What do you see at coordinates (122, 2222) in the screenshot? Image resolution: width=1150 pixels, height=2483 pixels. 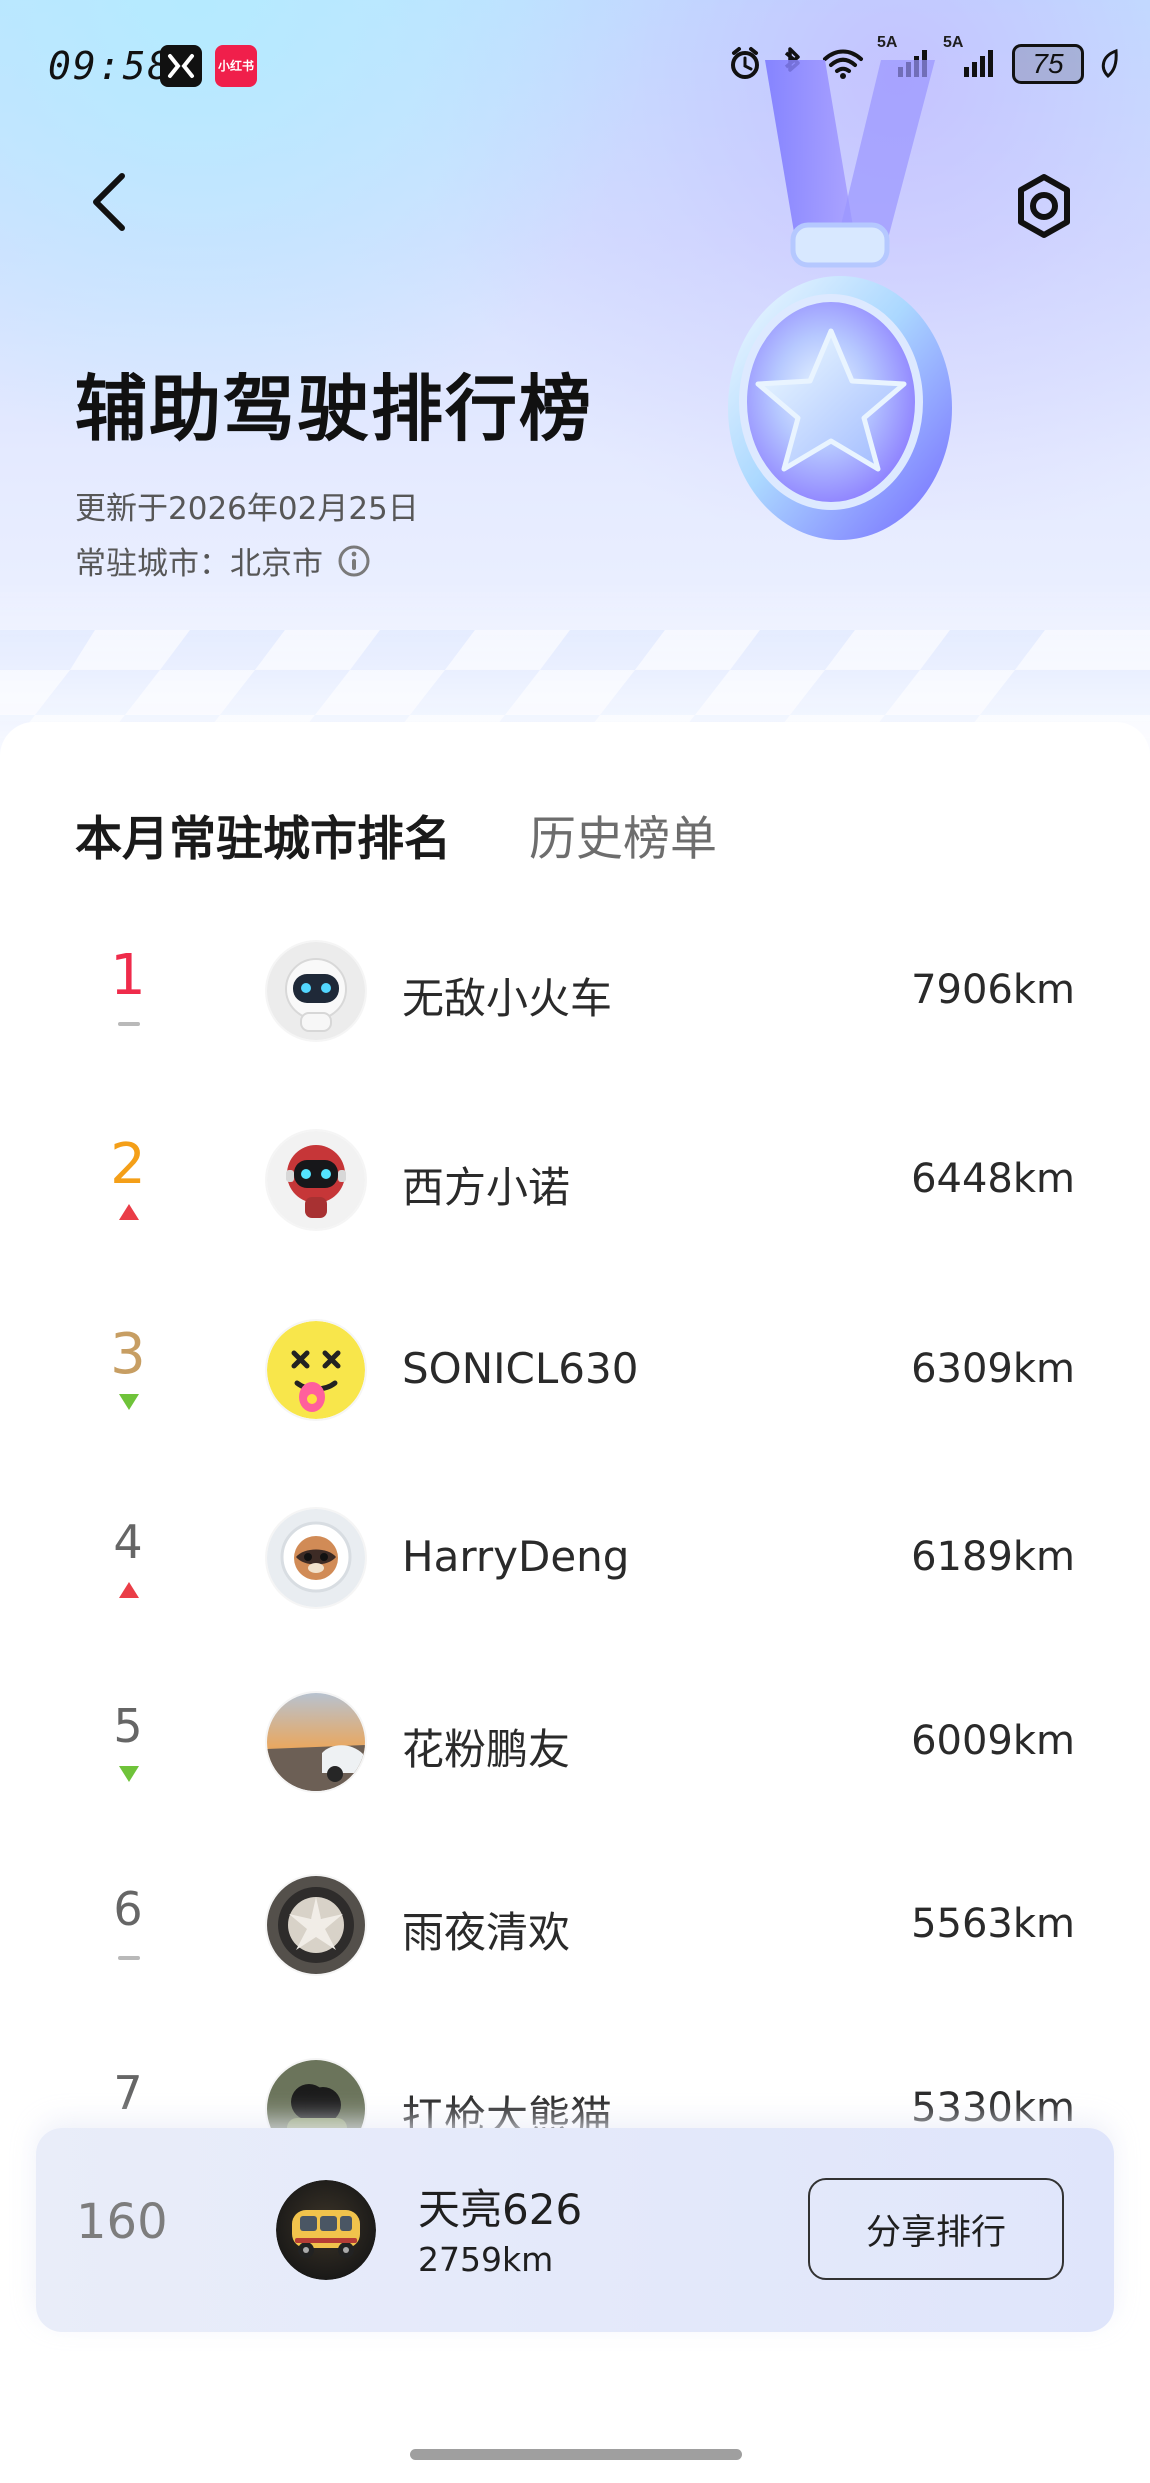 I see `my-rank-number: 160` at bounding box center [122, 2222].